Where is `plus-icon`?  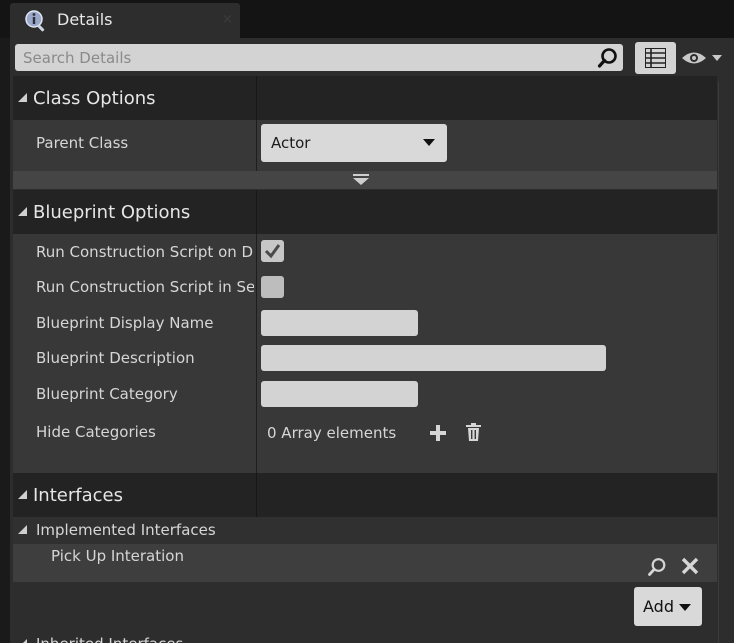 plus-icon is located at coordinates (438, 433).